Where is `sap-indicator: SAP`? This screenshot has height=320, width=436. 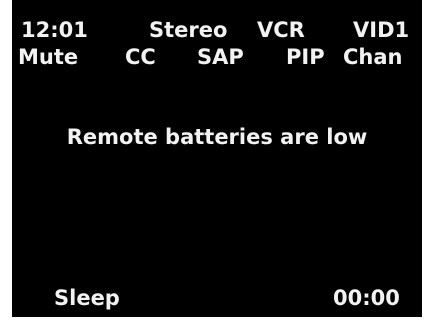
sap-indicator: SAP is located at coordinates (220, 57).